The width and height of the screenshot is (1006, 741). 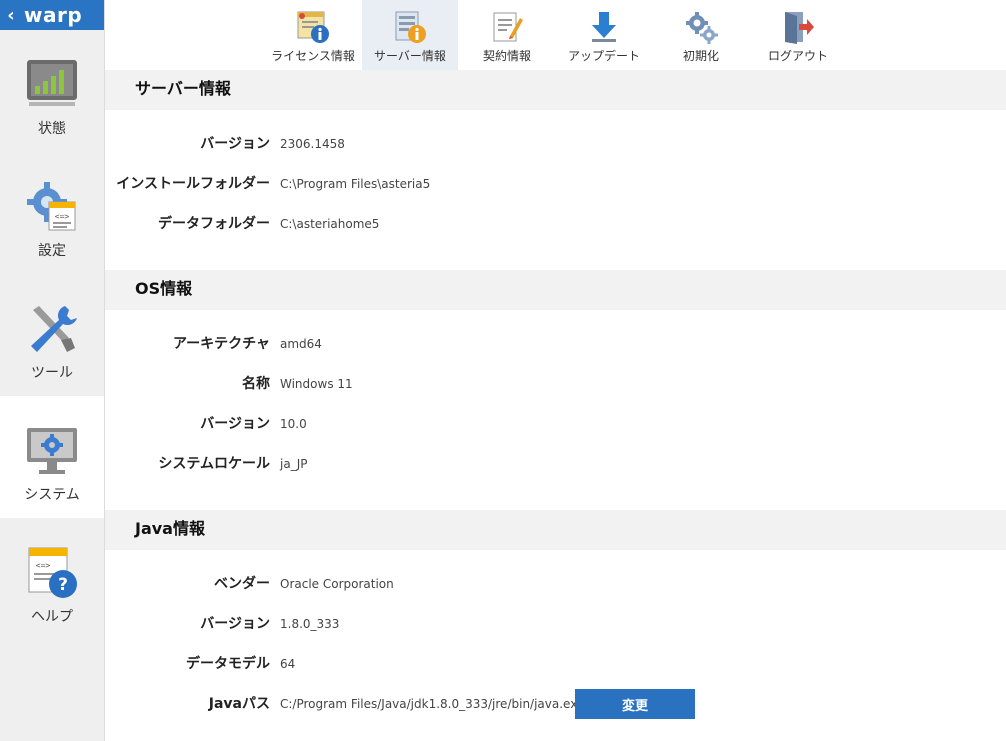 I want to click on sidebar-item-label: ツール, so click(x=52, y=373).